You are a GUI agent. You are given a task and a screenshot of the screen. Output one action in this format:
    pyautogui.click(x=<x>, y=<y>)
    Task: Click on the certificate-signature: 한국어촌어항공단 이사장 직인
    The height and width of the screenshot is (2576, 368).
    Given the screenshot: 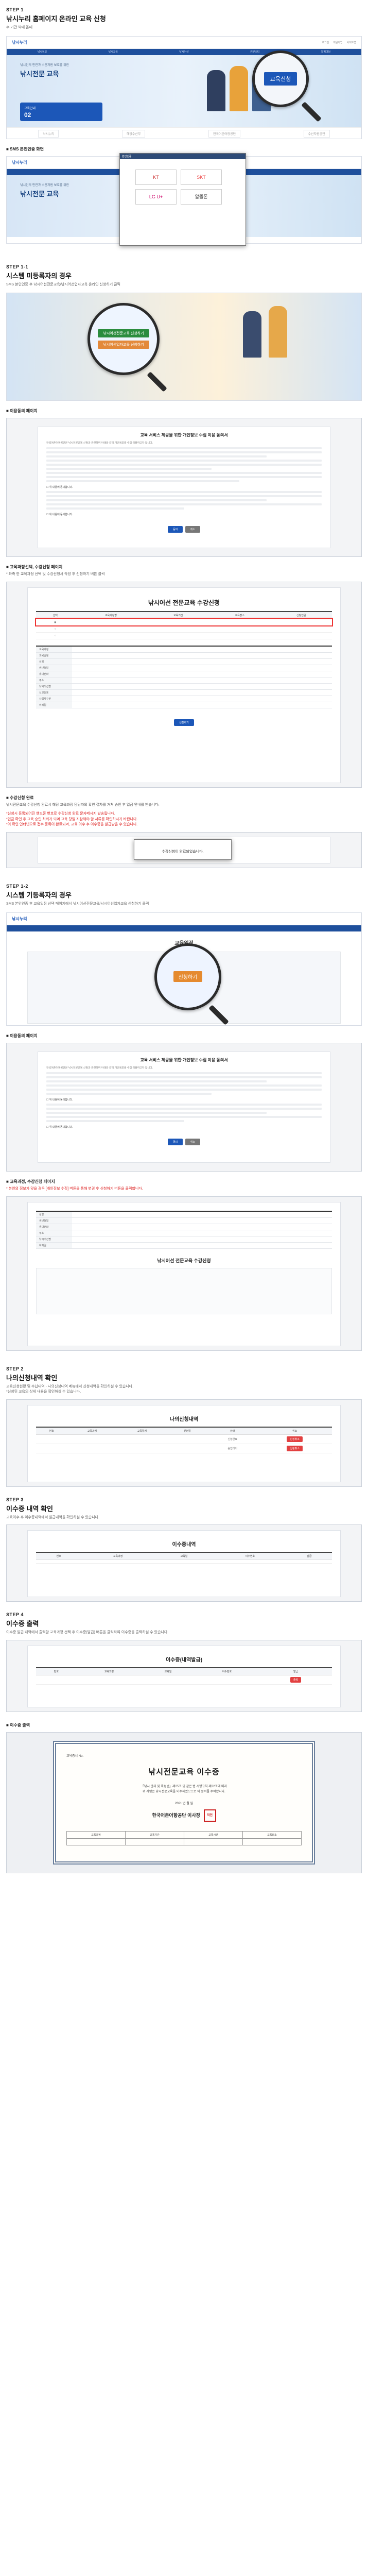 What is the action you would take?
    pyautogui.click(x=184, y=1815)
    